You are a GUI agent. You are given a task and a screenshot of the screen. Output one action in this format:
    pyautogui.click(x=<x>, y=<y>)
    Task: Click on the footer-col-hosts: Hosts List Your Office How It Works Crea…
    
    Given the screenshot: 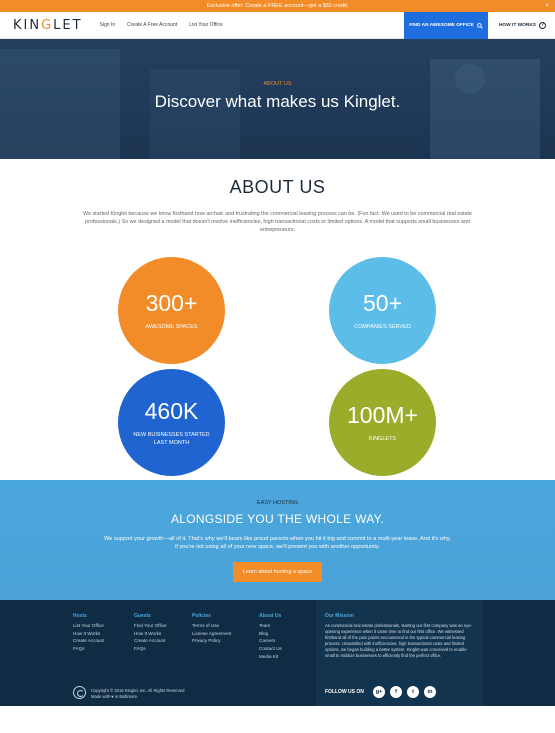 What is the action you would take?
    pyautogui.click(x=89, y=632)
    